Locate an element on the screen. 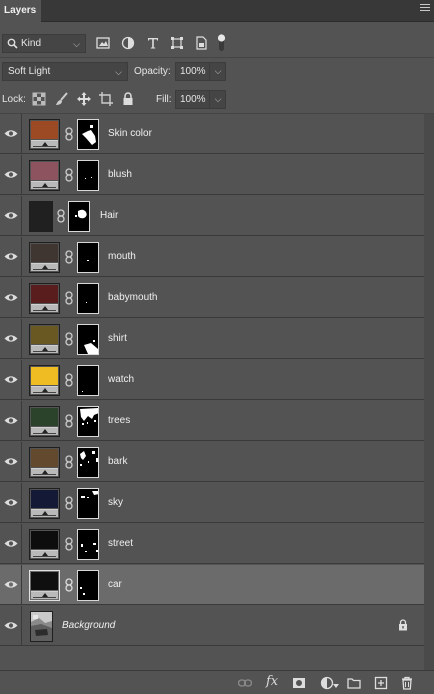  panel-menu-icon is located at coordinates (425, 9).